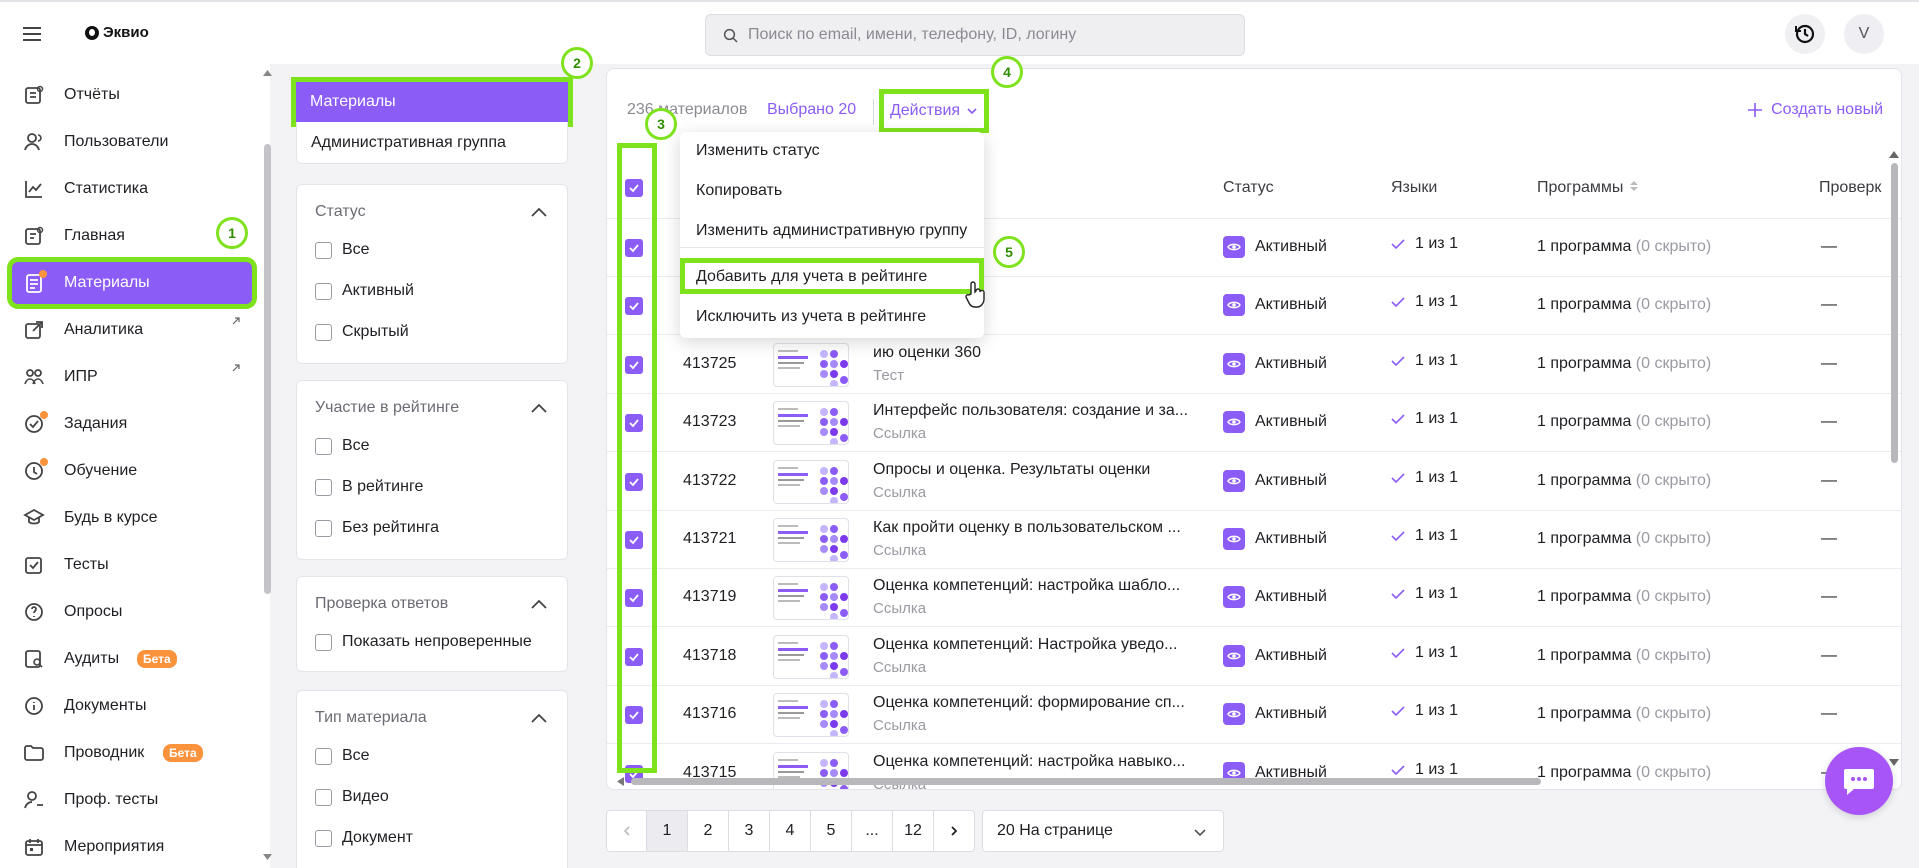  I want to click on status-option-hidden: Скрытый, so click(362, 332).